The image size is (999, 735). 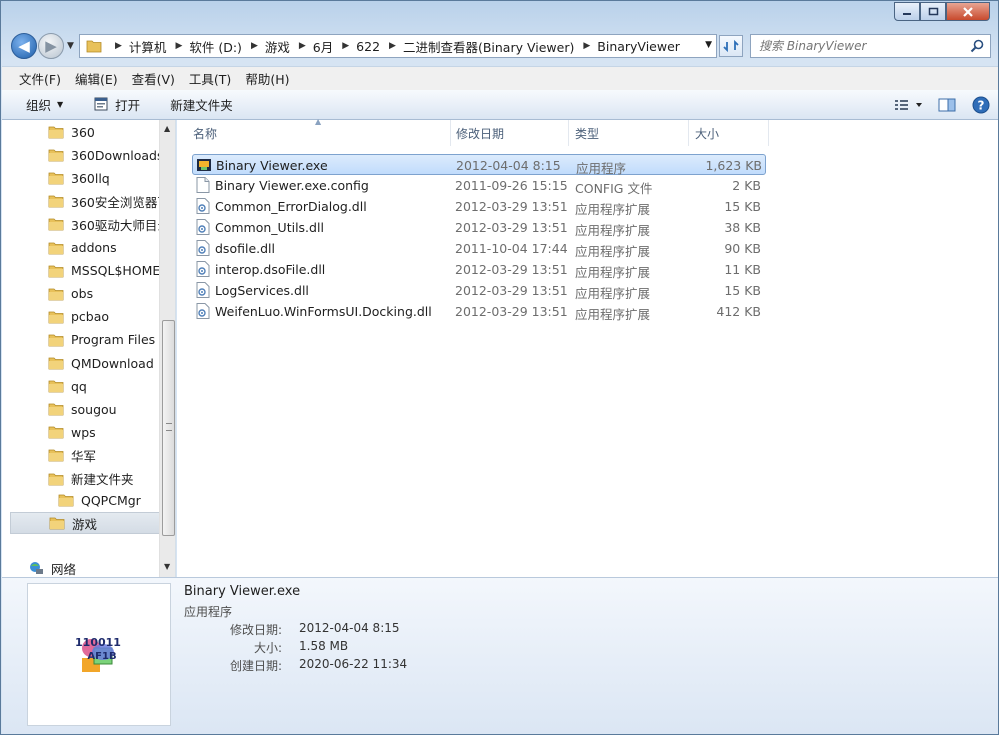 What do you see at coordinates (83, 432) in the screenshot?
I see `tree-item-label: wps` at bounding box center [83, 432].